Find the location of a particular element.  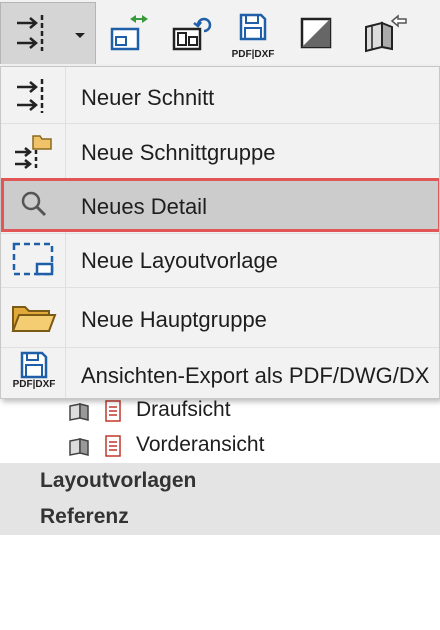

section-cut-icon is located at coordinates (30, 33).